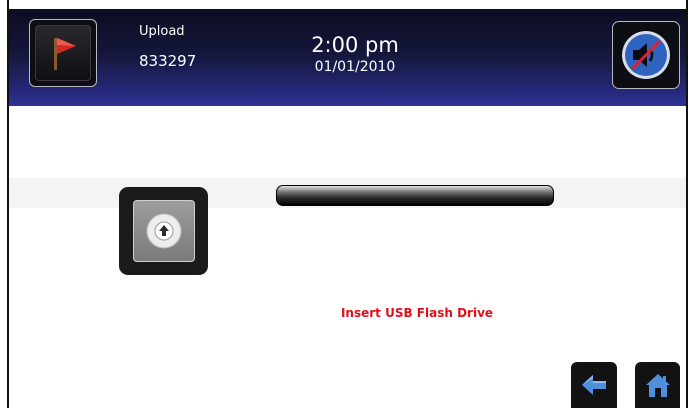 This screenshot has width=694, height=408. Describe the element at coordinates (162, 31) in the screenshot. I see `screen-mode-label: Upload` at that location.